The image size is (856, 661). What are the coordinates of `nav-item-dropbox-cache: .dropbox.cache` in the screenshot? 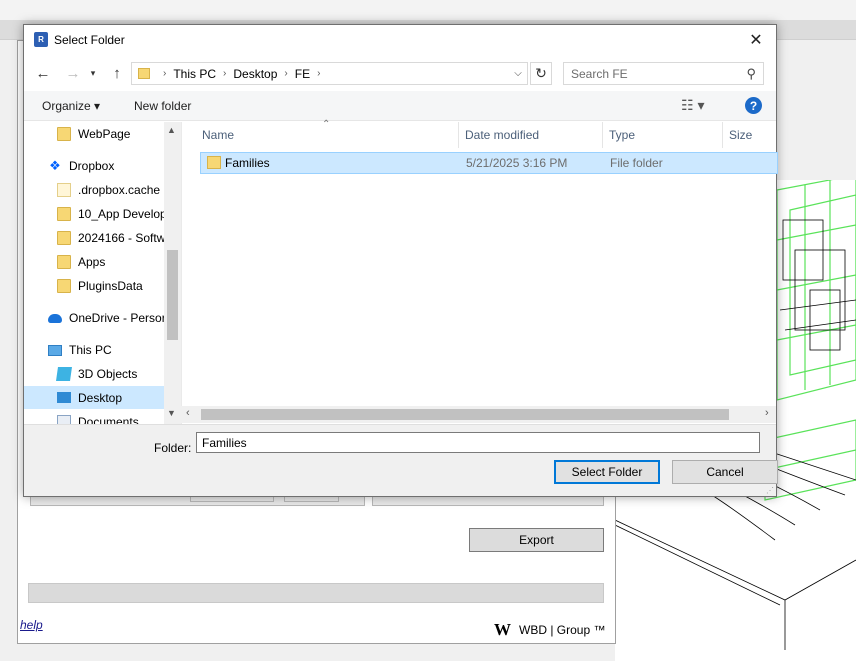 It's located at (108, 190).